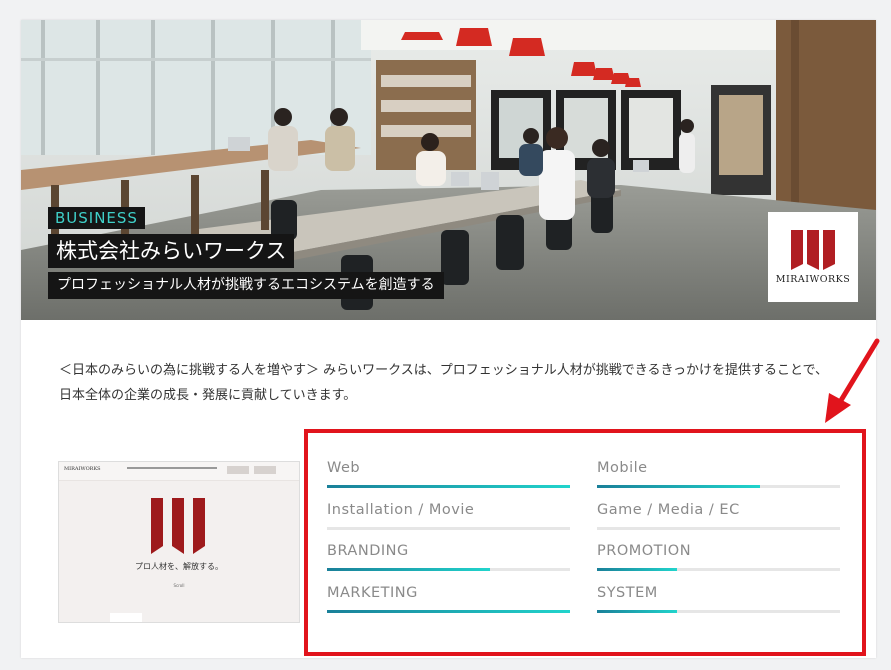 This screenshot has height=670, width=891. I want to click on annotation-arrow-icon, so click(852, 380).